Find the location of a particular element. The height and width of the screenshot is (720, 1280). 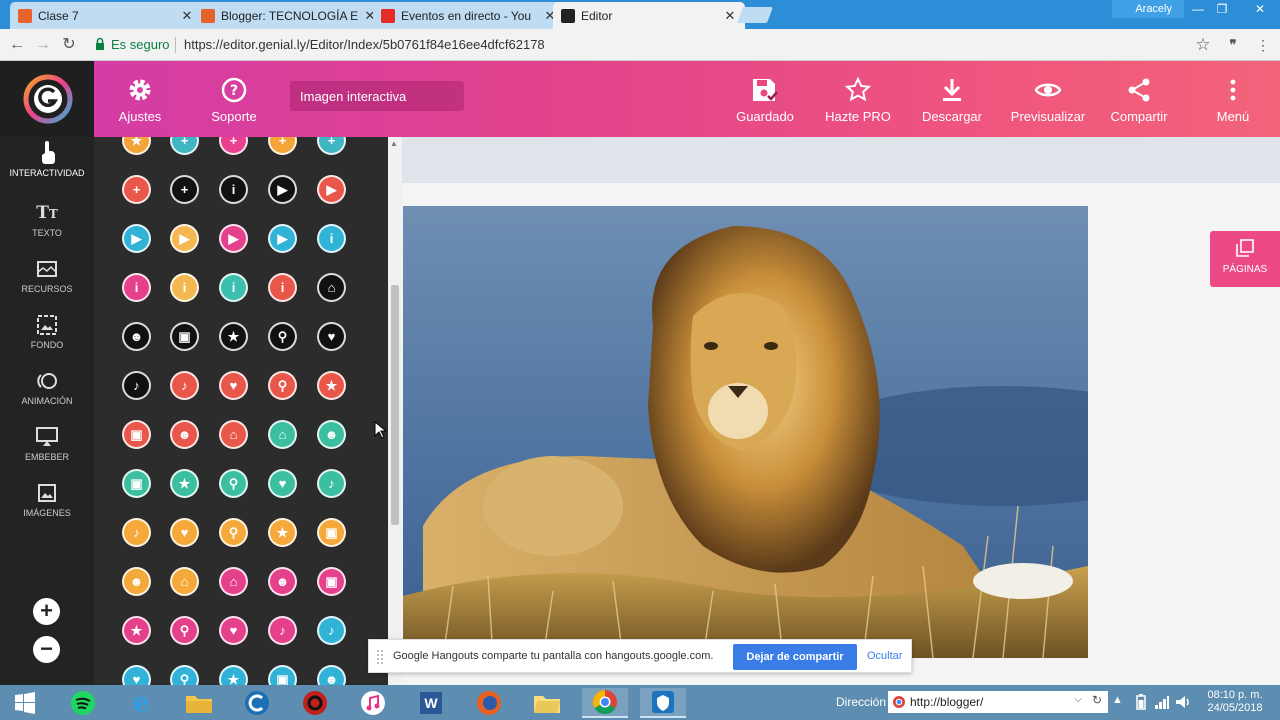

sidebar-item-imagenes: IMÁGENES is located at coordinates (47, 499).